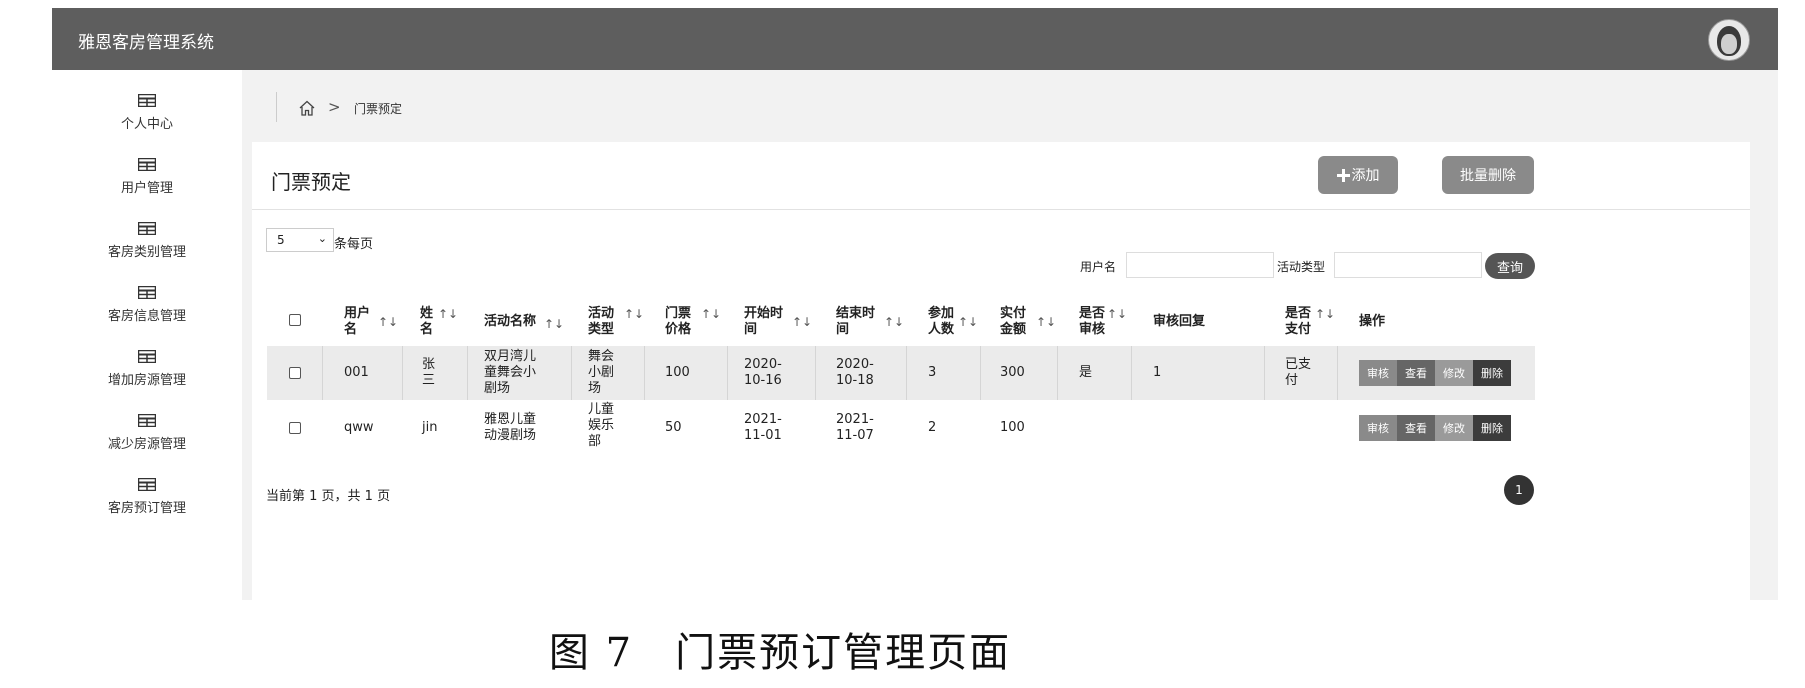 The image size is (1805, 688). I want to click on breadcrumb-current: 门票预定, so click(378, 109).